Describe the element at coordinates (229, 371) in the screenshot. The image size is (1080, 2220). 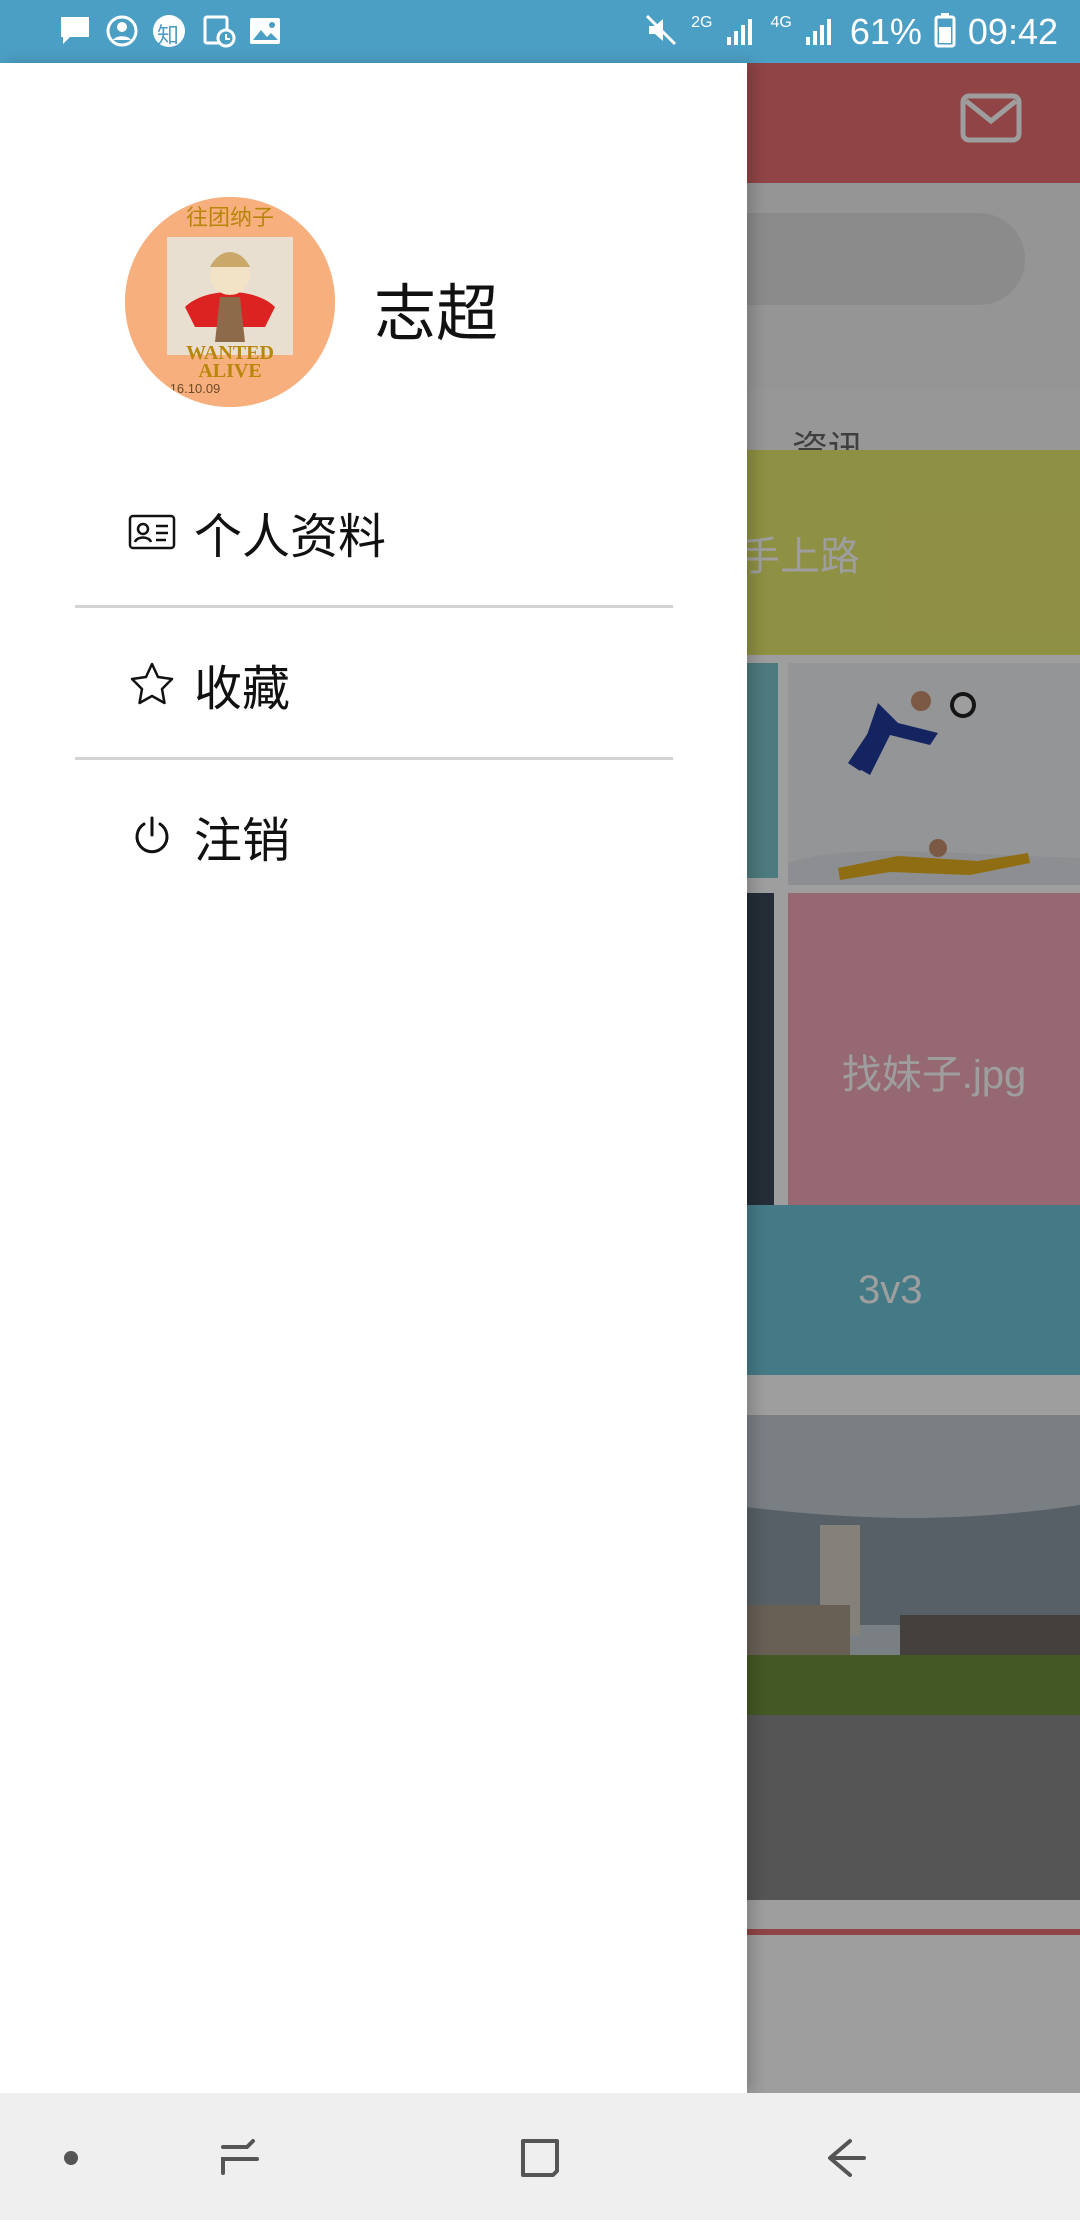
I see `avatar-alive-text: ALIVE` at that location.